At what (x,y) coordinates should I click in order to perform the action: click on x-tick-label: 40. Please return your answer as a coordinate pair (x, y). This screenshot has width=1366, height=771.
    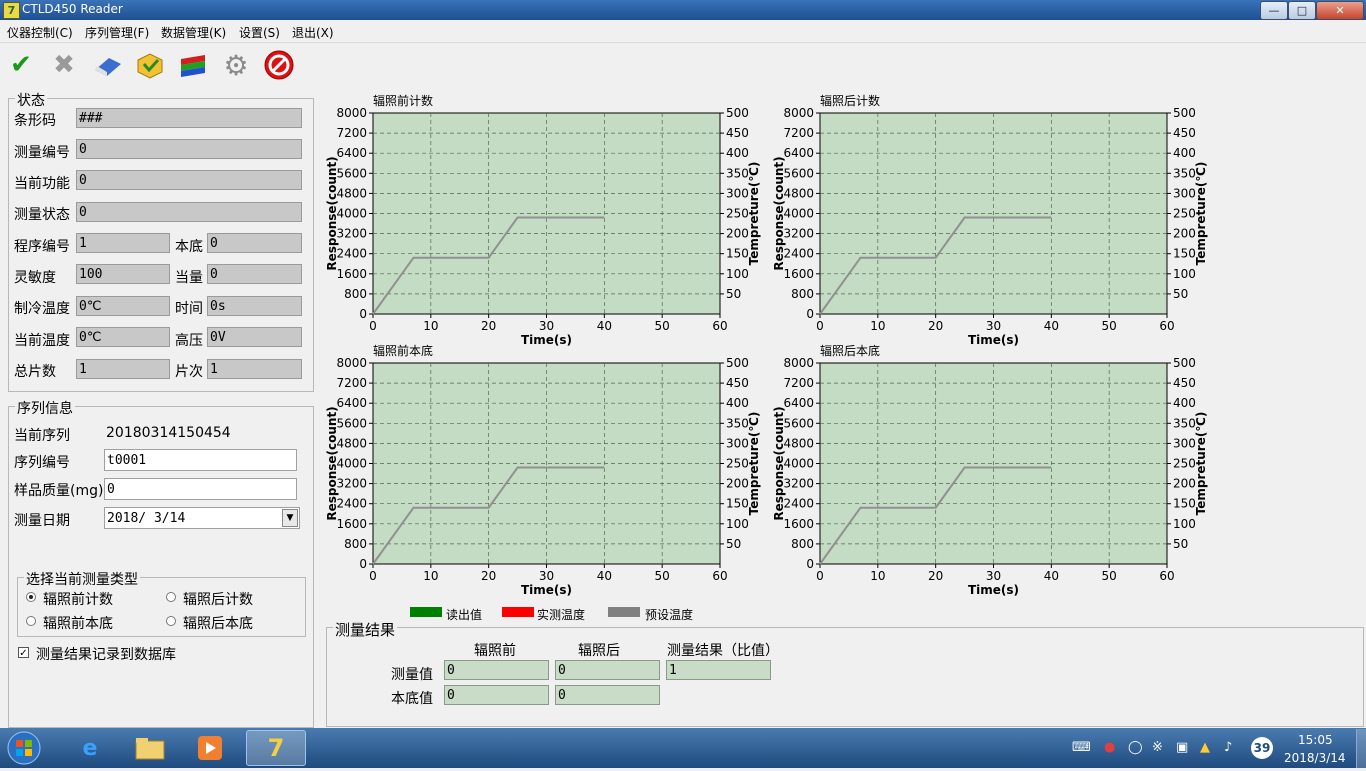
    Looking at the image, I should click on (604, 326).